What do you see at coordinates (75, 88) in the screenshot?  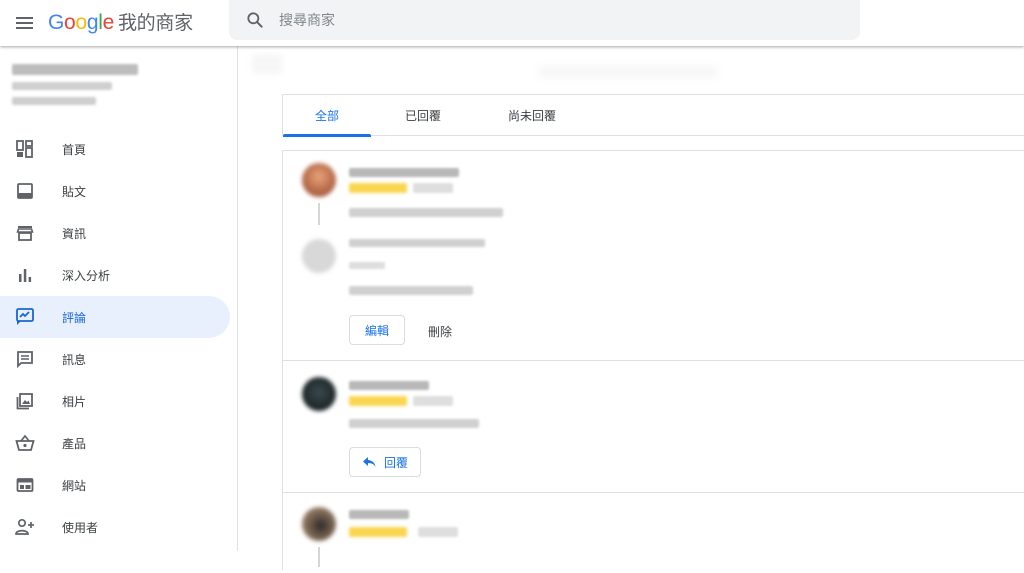 I see `business-info-blurred` at bounding box center [75, 88].